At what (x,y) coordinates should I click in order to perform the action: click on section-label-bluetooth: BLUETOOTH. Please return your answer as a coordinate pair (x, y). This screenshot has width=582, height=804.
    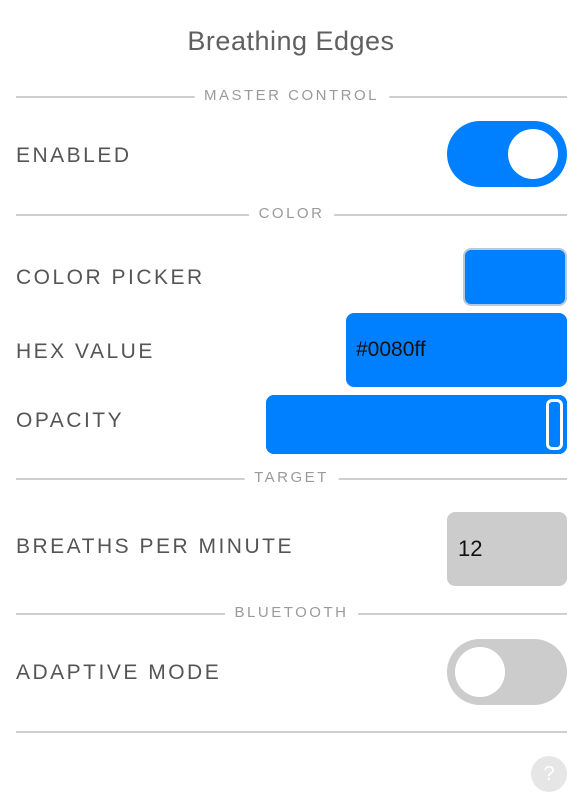
    Looking at the image, I should click on (291, 613).